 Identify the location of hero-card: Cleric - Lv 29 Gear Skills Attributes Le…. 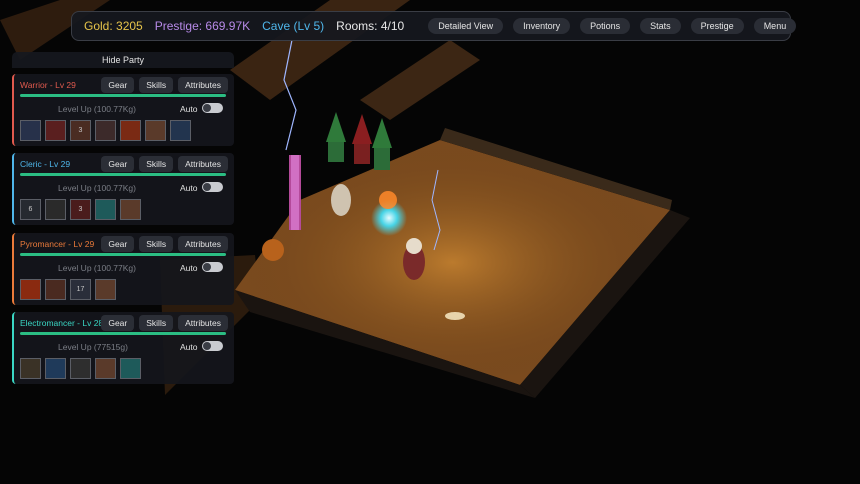
(123, 189).